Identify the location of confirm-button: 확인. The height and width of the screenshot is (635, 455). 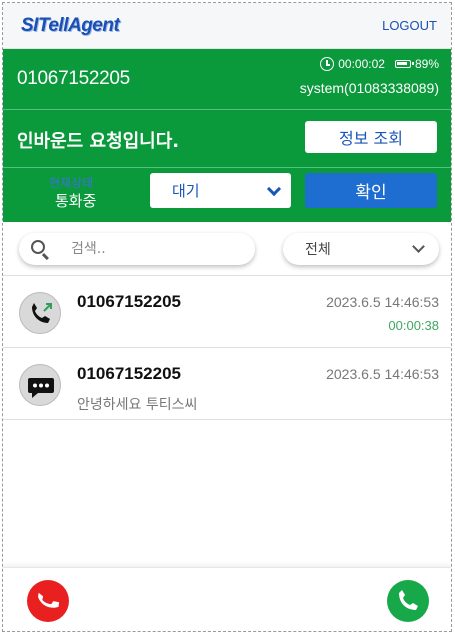
(371, 190).